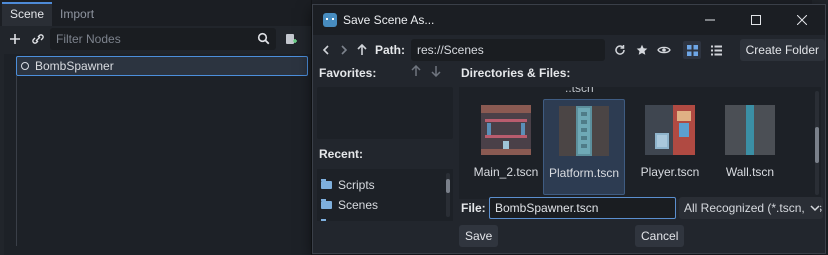 This screenshot has width=828, height=255. Describe the element at coordinates (473, 208) in the screenshot. I see `file-label: File:` at that location.